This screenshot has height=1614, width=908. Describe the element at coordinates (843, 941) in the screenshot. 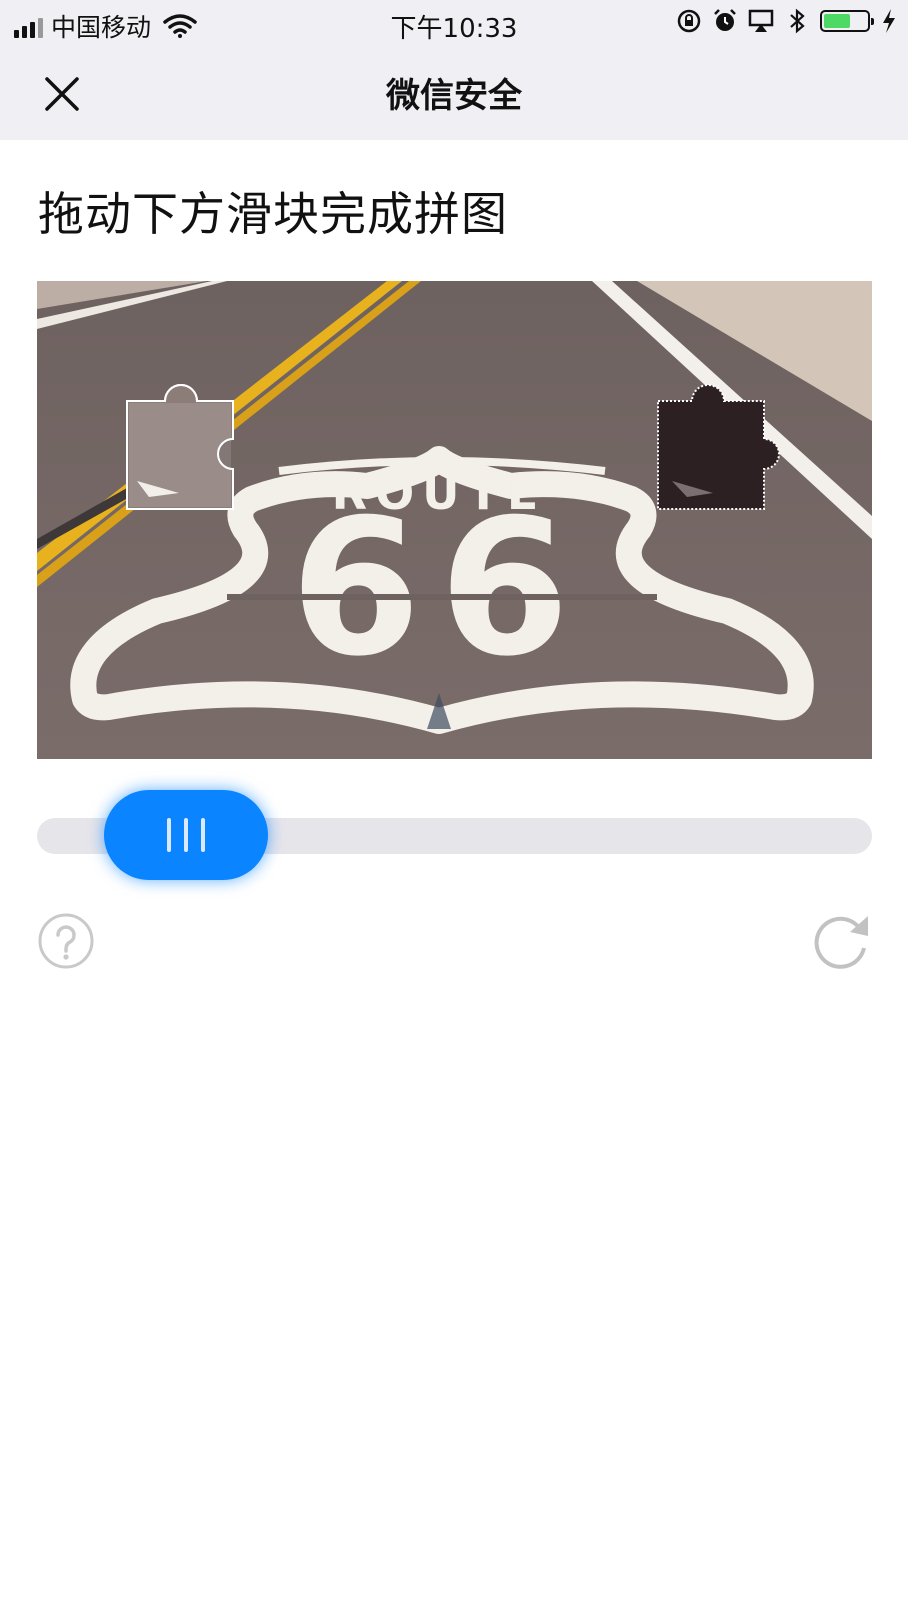

I see `refresh-icon` at that location.